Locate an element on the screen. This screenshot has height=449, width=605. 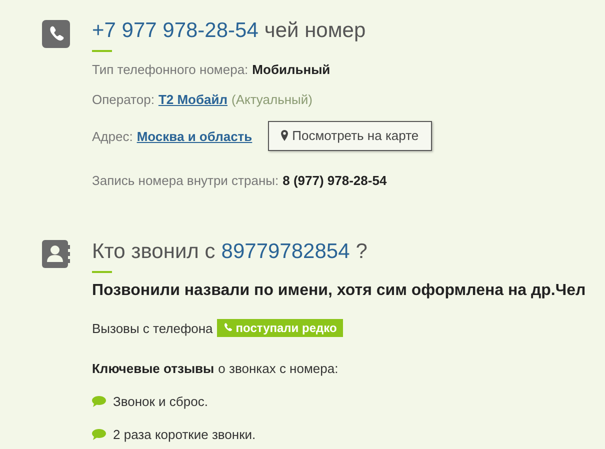
review-text: Звонок и сброс. is located at coordinates (160, 401).